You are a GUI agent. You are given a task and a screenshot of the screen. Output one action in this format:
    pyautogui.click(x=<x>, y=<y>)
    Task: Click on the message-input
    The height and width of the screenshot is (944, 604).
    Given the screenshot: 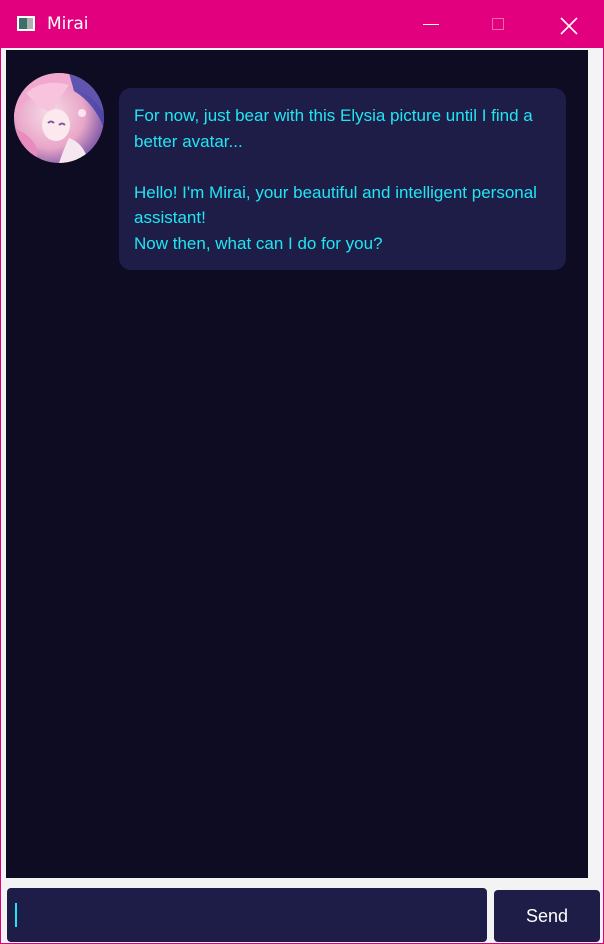 What is the action you would take?
    pyautogui.click(x=247, y=915)
    